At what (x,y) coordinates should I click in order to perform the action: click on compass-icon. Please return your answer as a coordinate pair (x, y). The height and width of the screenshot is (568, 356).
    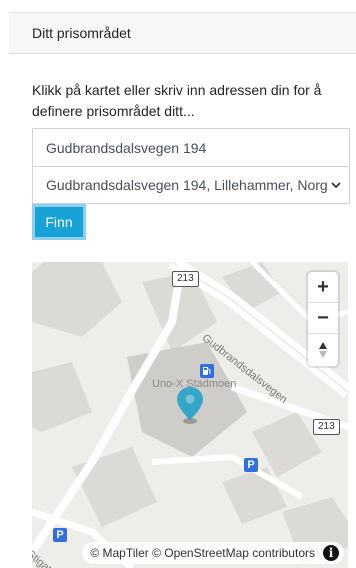
    Looking at the image, I should click on (323, 349).